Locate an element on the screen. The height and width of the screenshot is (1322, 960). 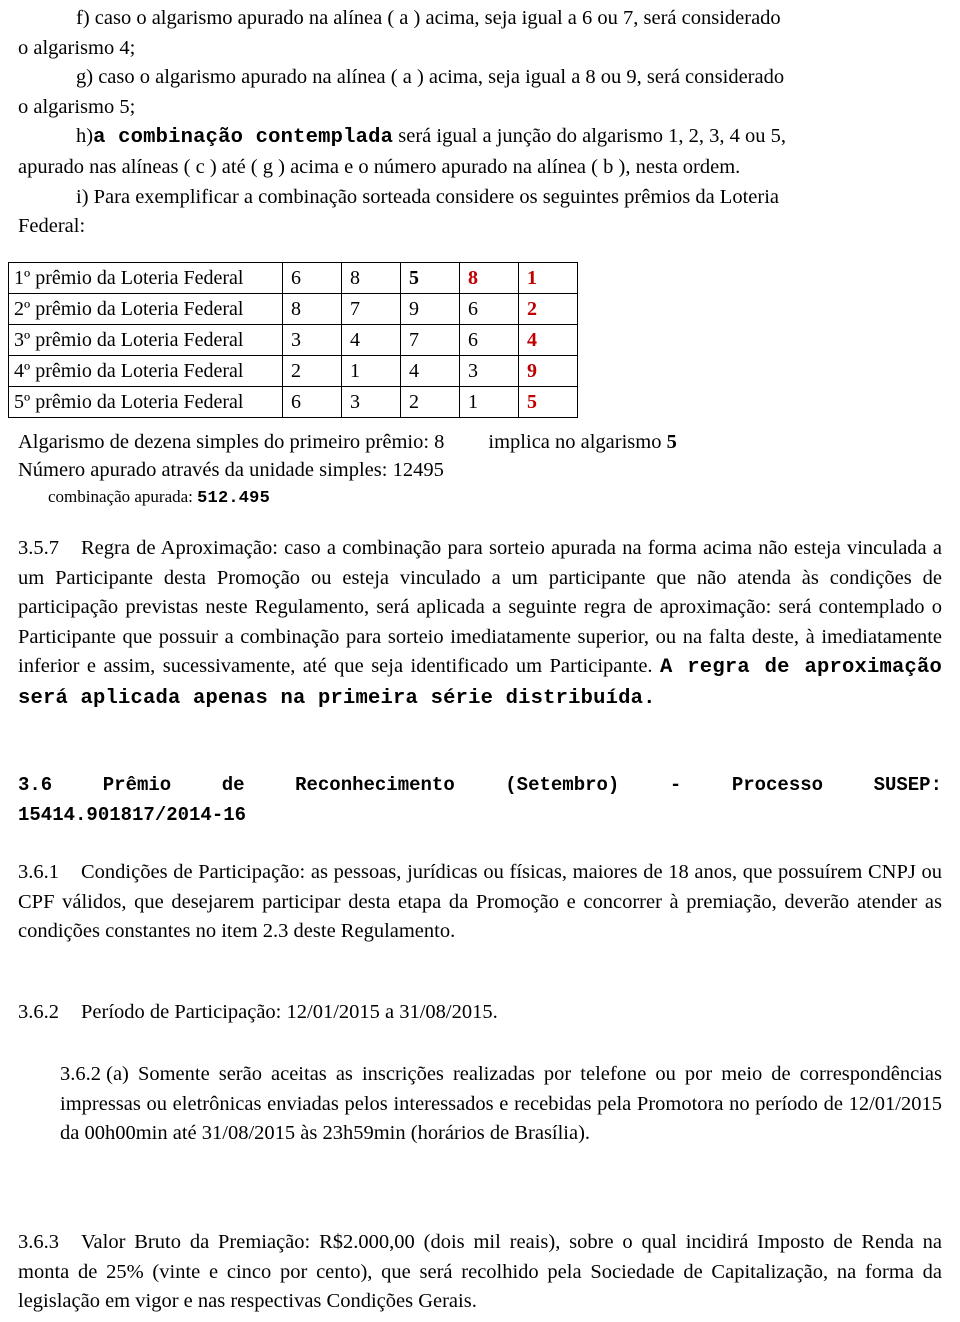
combinacao-apurada-valor: 512.495 is located at coordinates (233, 498).